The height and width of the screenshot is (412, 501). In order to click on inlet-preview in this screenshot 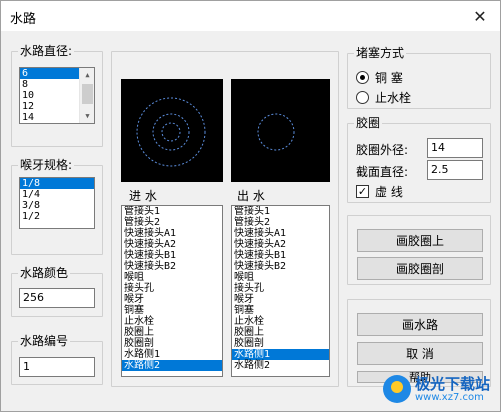, I will do `click(172, 130)`.